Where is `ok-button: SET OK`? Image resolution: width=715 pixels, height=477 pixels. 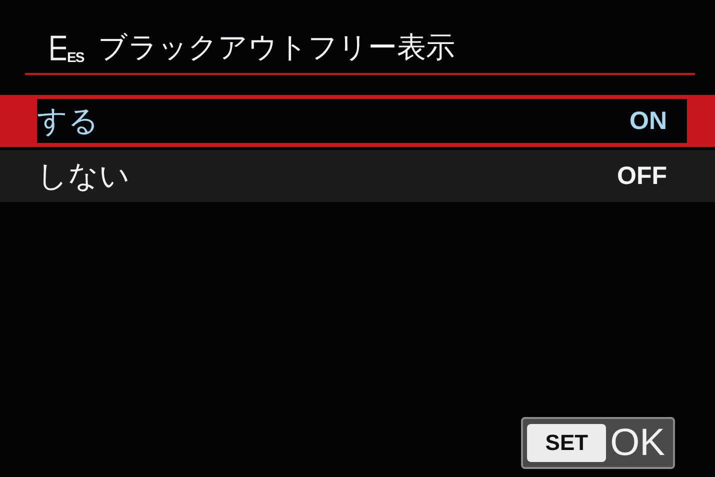 ok-button: SET OK is located at coordinates (598, 443).